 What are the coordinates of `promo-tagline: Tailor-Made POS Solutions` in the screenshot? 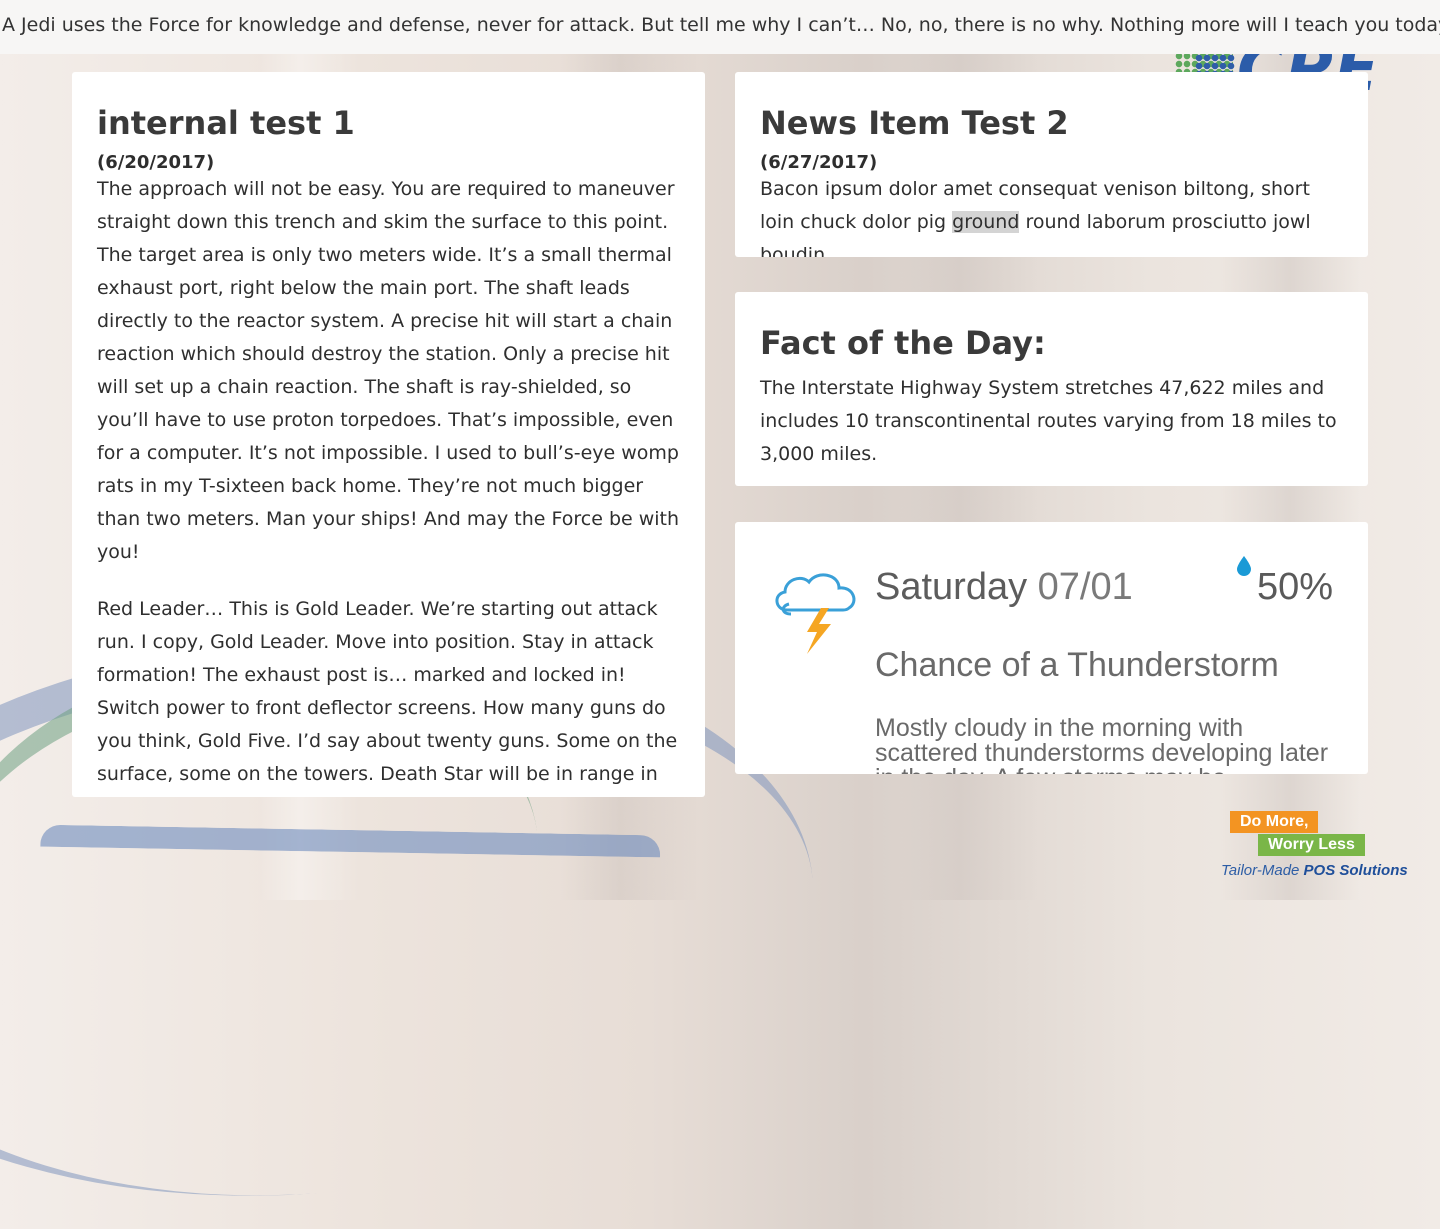 It's located at (1314, 870).